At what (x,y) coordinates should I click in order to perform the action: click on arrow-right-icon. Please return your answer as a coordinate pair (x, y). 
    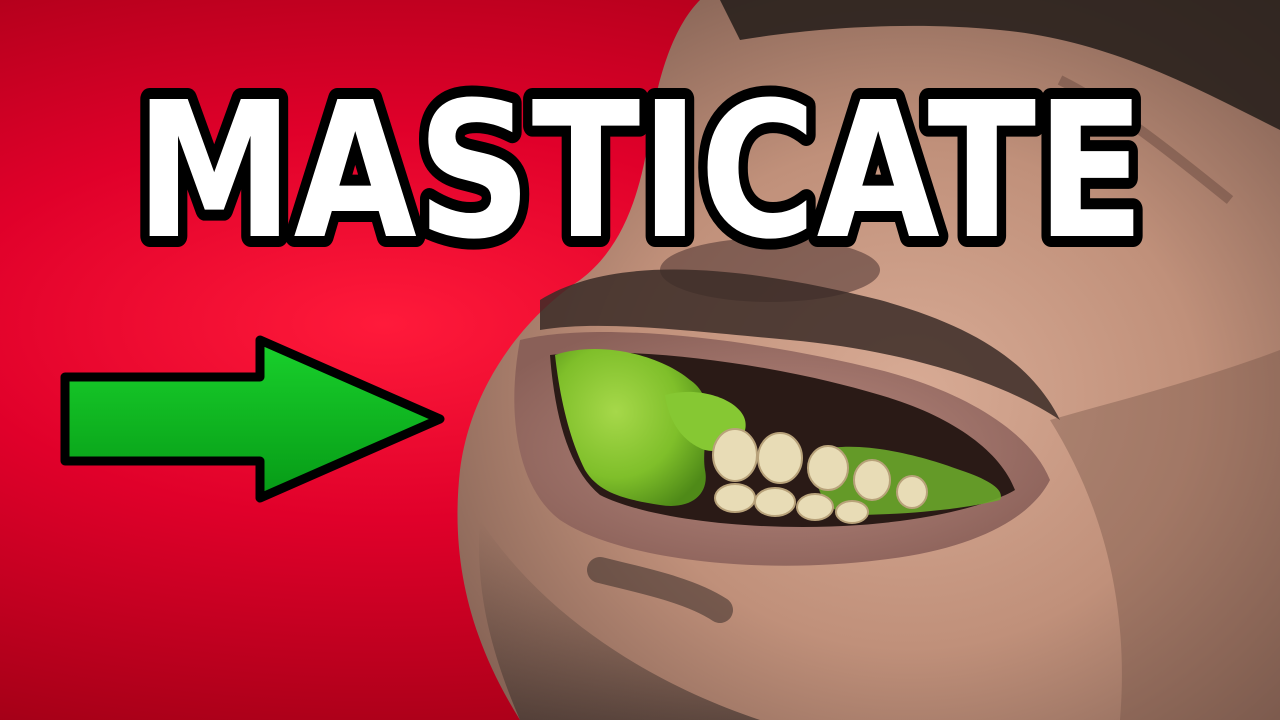
    Looking at the image, I should click on (252, 419).